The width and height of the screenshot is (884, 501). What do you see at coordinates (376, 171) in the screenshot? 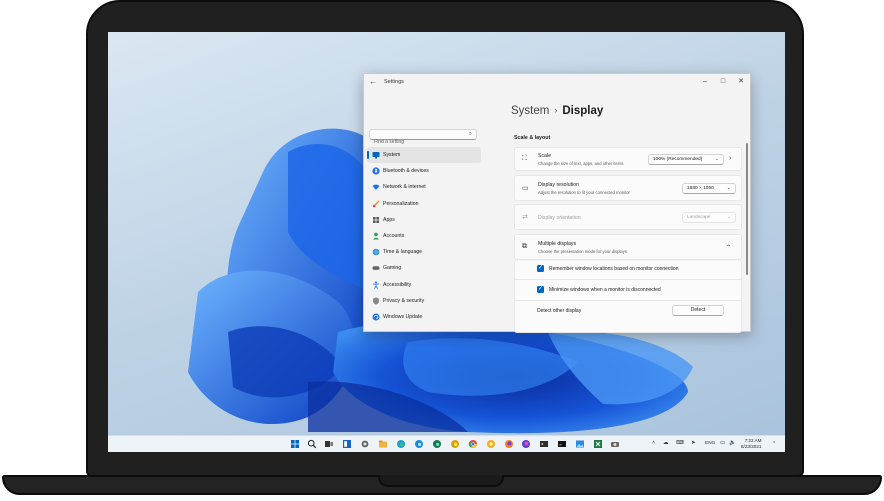
I see `bluetooth-icon` at bounding box center [376, 171].